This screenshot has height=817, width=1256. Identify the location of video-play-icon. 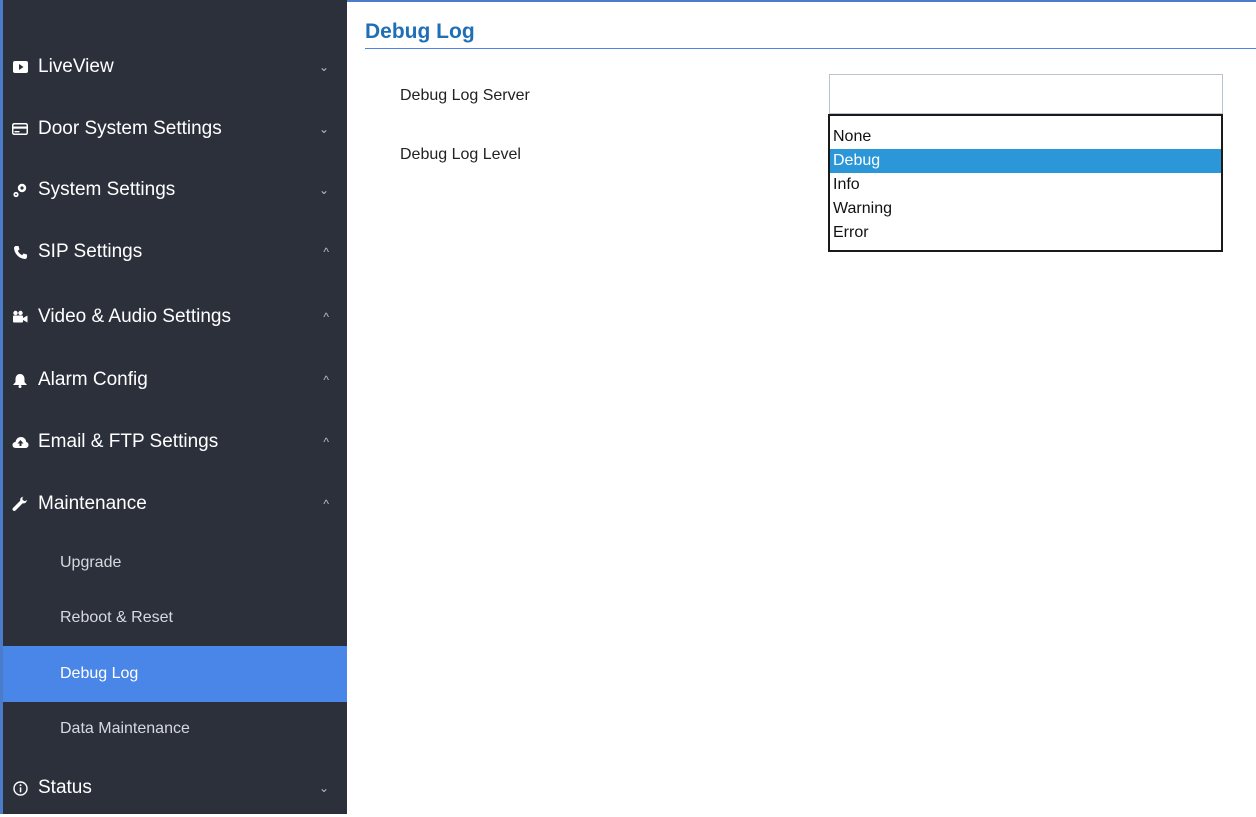
(20, 67).